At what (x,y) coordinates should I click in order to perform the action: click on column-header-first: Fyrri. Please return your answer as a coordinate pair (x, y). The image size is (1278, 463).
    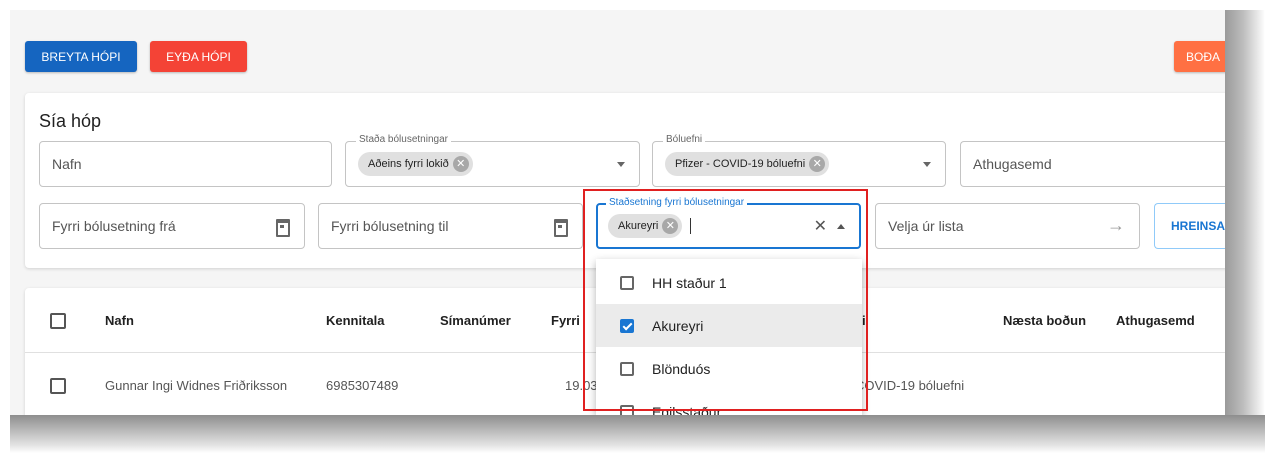
    Looking at the image, I should click on (565, 320).